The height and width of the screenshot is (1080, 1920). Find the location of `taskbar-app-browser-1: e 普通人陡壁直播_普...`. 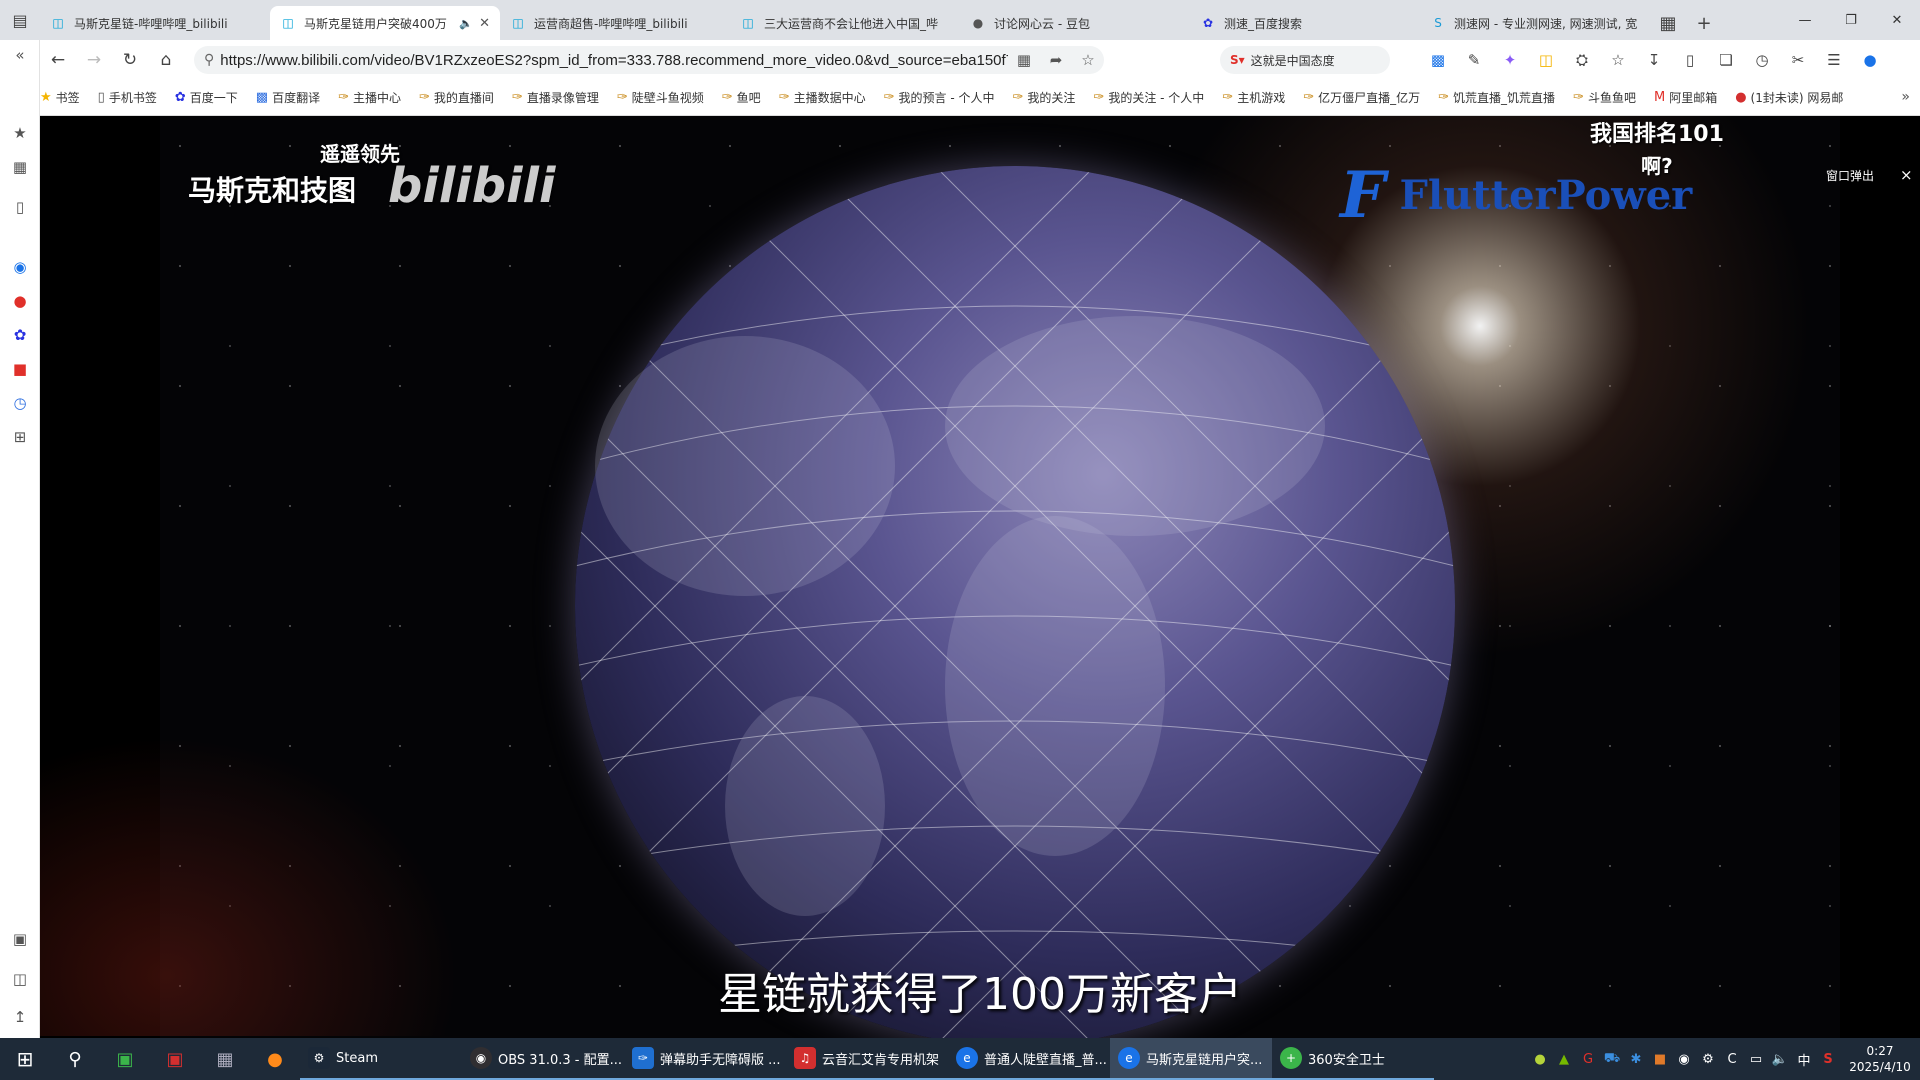

taskbar-app-browser-1: e 普通人陡壁直播_普... is located at coordinates (1029, 1059).